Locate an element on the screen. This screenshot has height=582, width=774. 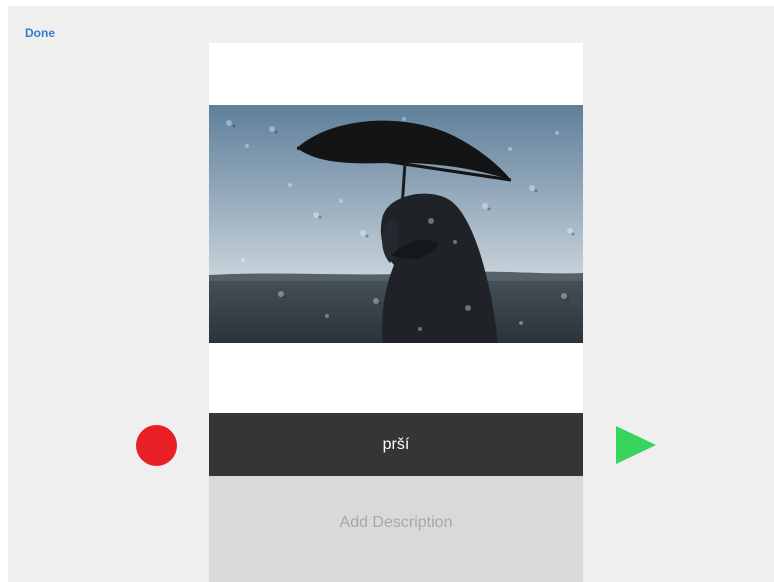
word-label: prší is located at coordinates (396, 444).